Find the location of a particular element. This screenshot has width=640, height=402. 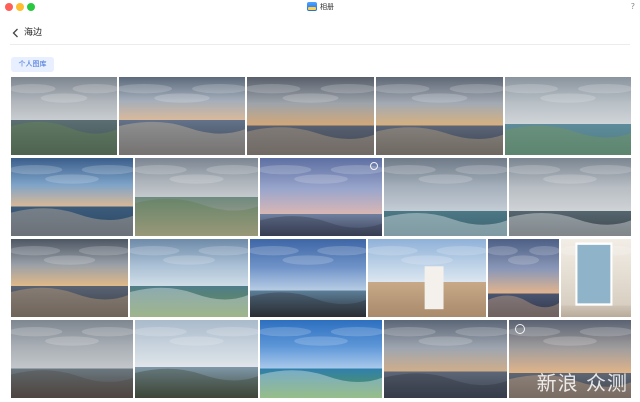

photo-tree-branch-sea is located at coordinates (196, 359).